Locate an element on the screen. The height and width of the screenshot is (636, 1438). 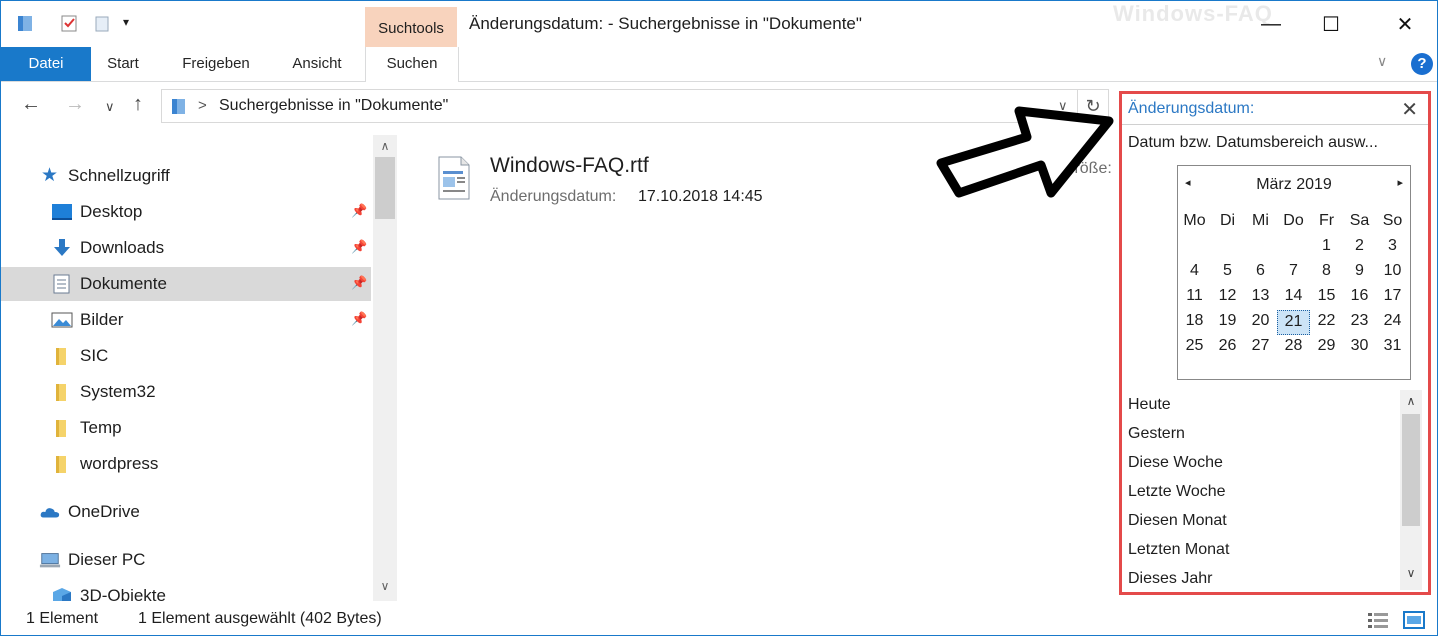
nav-item-bilder: Bilder 📌 is located at coordinates (186, 320).